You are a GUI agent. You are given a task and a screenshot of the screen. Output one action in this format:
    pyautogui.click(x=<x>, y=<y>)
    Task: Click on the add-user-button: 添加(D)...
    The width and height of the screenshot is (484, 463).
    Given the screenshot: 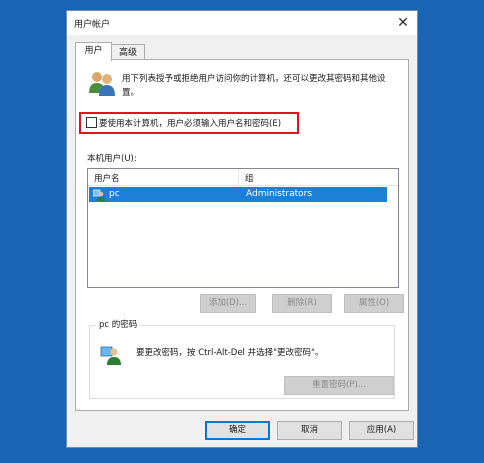 What is the action you would take?
    pyautogui.click(x=228, y=303)
    